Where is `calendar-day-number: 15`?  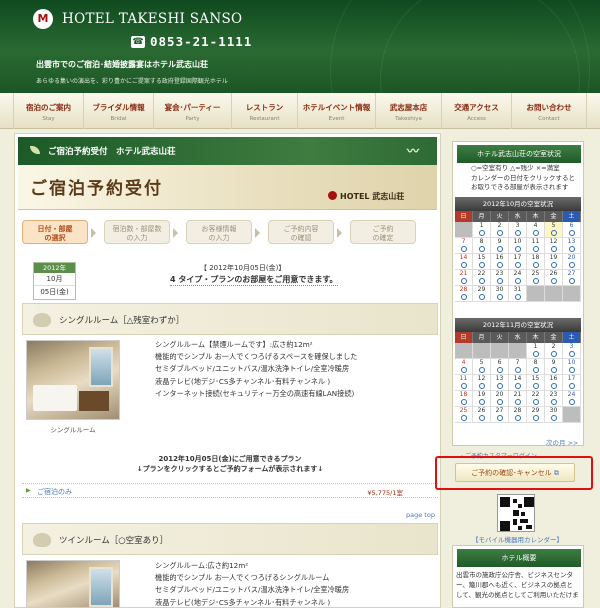 calendar-day-number: 15 is located at coordinates (481, 257).